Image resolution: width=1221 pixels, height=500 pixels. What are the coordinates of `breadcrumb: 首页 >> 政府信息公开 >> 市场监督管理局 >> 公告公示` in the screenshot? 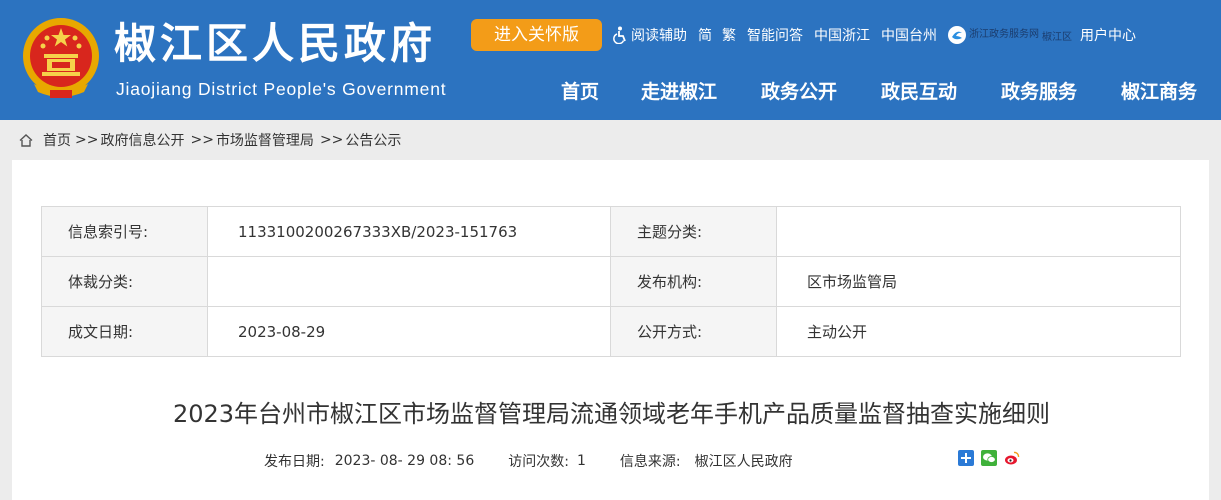 It's located at (610, 140).